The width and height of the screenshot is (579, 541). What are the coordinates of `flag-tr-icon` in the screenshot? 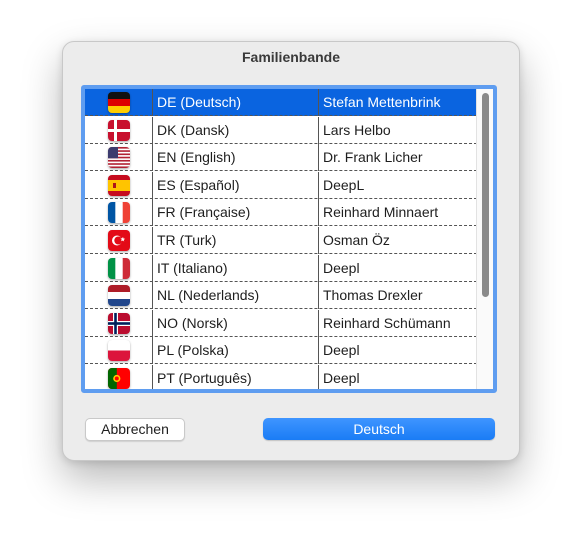 It's located at (119, 240).